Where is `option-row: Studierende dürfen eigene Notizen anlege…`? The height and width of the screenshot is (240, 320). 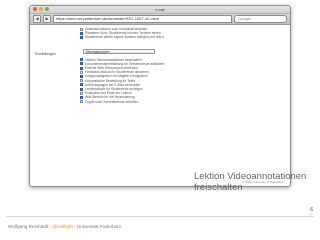 option-row: Studierende dürfen eigene Notizen anlege… is located at coordinates (183, 37).